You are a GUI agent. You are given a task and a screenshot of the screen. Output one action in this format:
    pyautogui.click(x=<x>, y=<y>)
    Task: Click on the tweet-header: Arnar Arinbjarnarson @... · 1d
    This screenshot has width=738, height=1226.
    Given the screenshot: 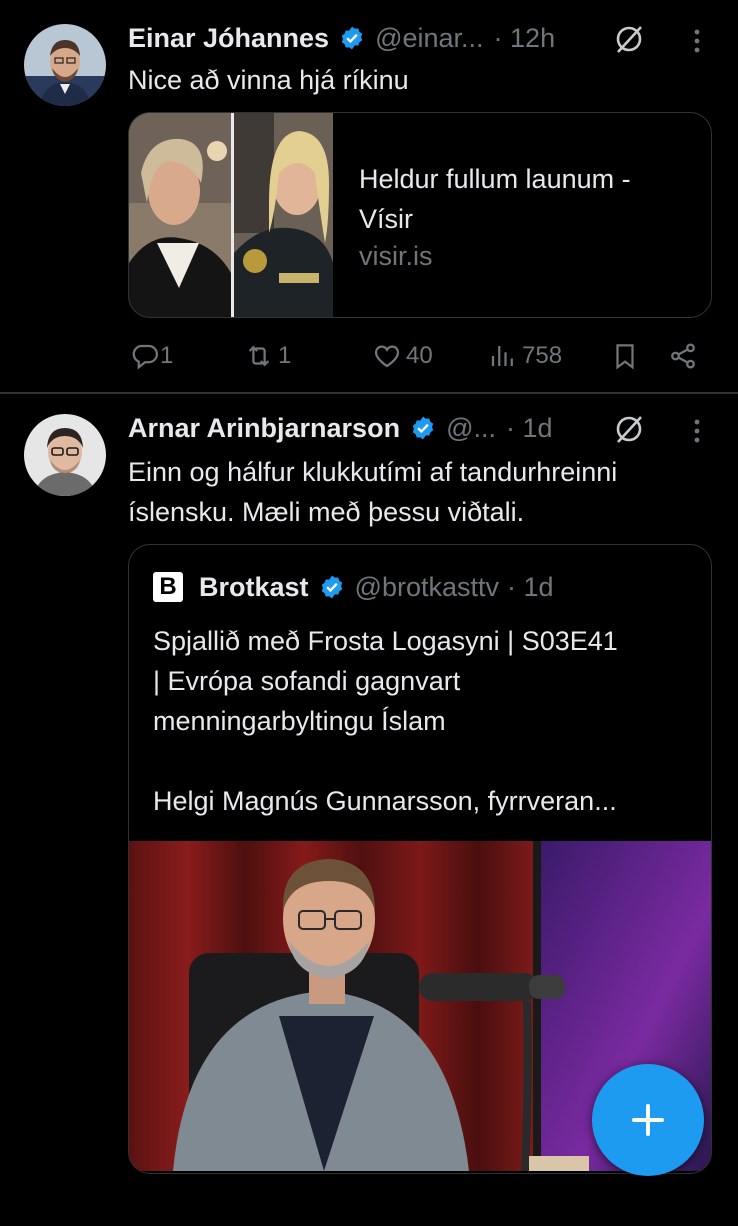 What is the action you would take?
    pyautogui.click(x=340, y=428)
    